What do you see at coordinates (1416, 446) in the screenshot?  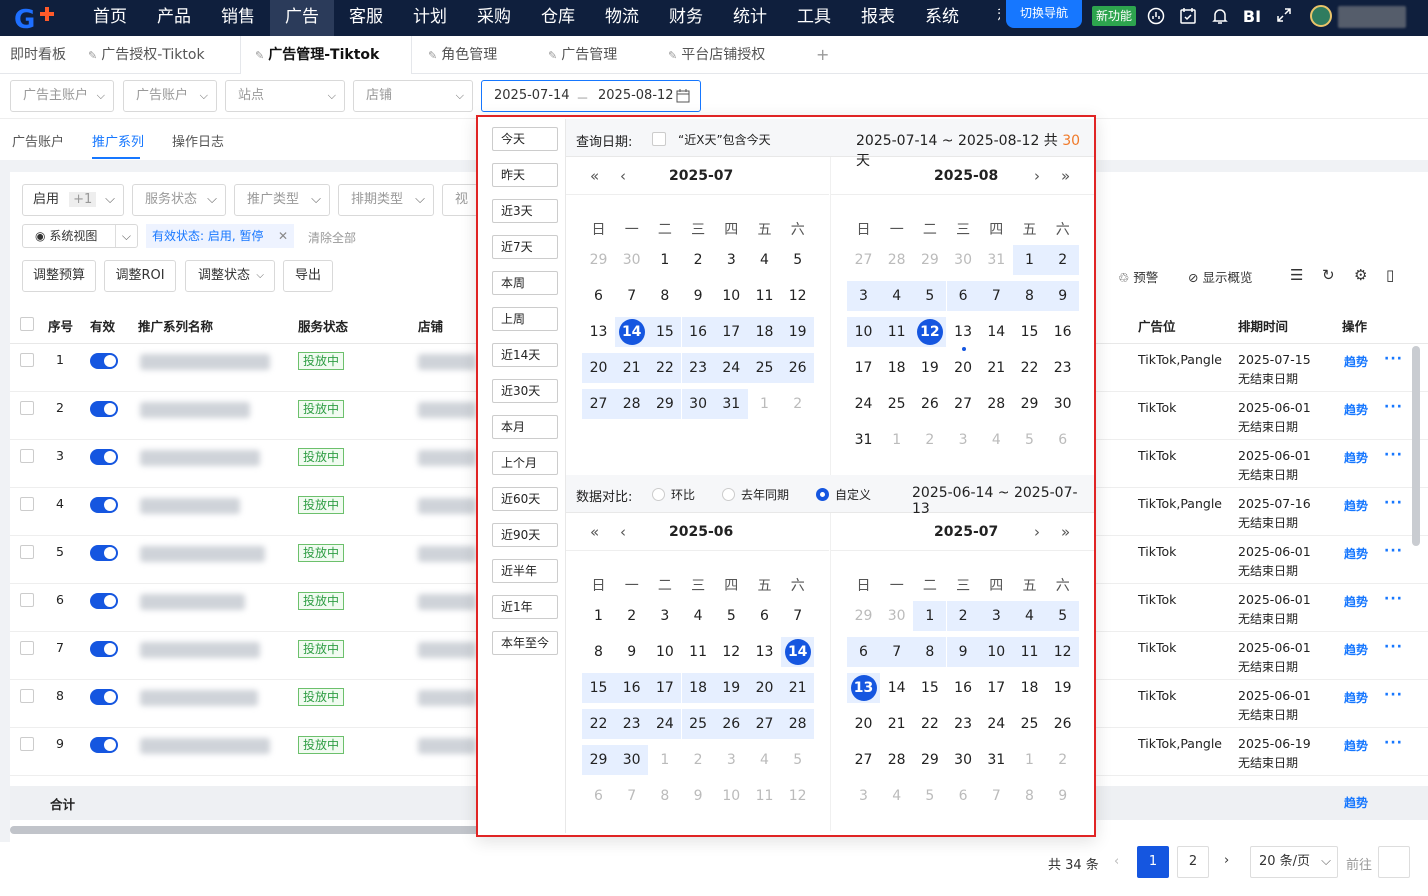 I see `vertical-scrollbar` at bounding box center [1416, 446].